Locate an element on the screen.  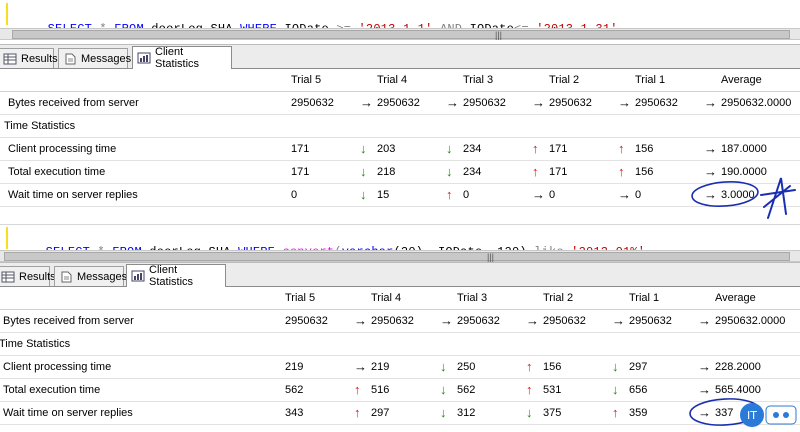
grid-icon is located at coordinates (8, 277).